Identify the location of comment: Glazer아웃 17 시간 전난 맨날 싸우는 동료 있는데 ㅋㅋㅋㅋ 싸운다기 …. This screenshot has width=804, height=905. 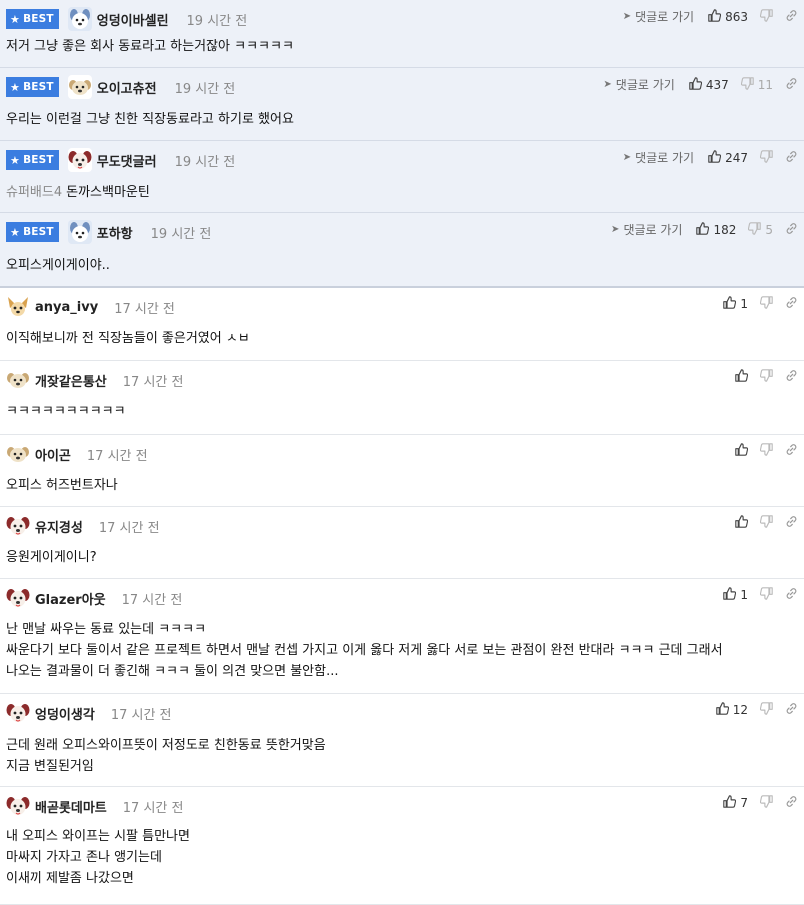
(402, 636).